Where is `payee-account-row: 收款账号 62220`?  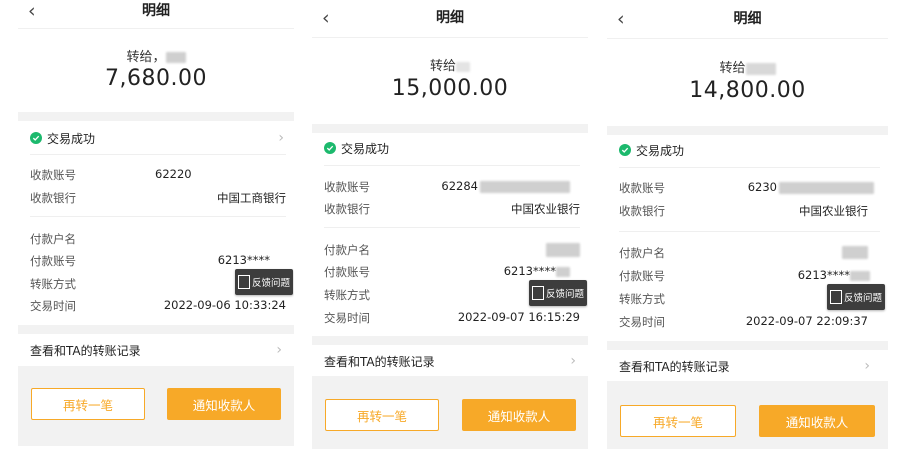
payee-account-row: 收款账号 62220 is located at coordinates (158, 176).